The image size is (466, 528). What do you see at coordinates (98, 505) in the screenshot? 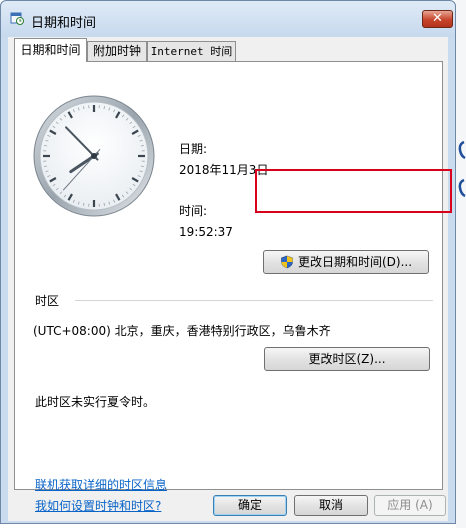
I see `how-to-set-link: 我如何设置时钟和时区?` at bounding box center [98, 505].